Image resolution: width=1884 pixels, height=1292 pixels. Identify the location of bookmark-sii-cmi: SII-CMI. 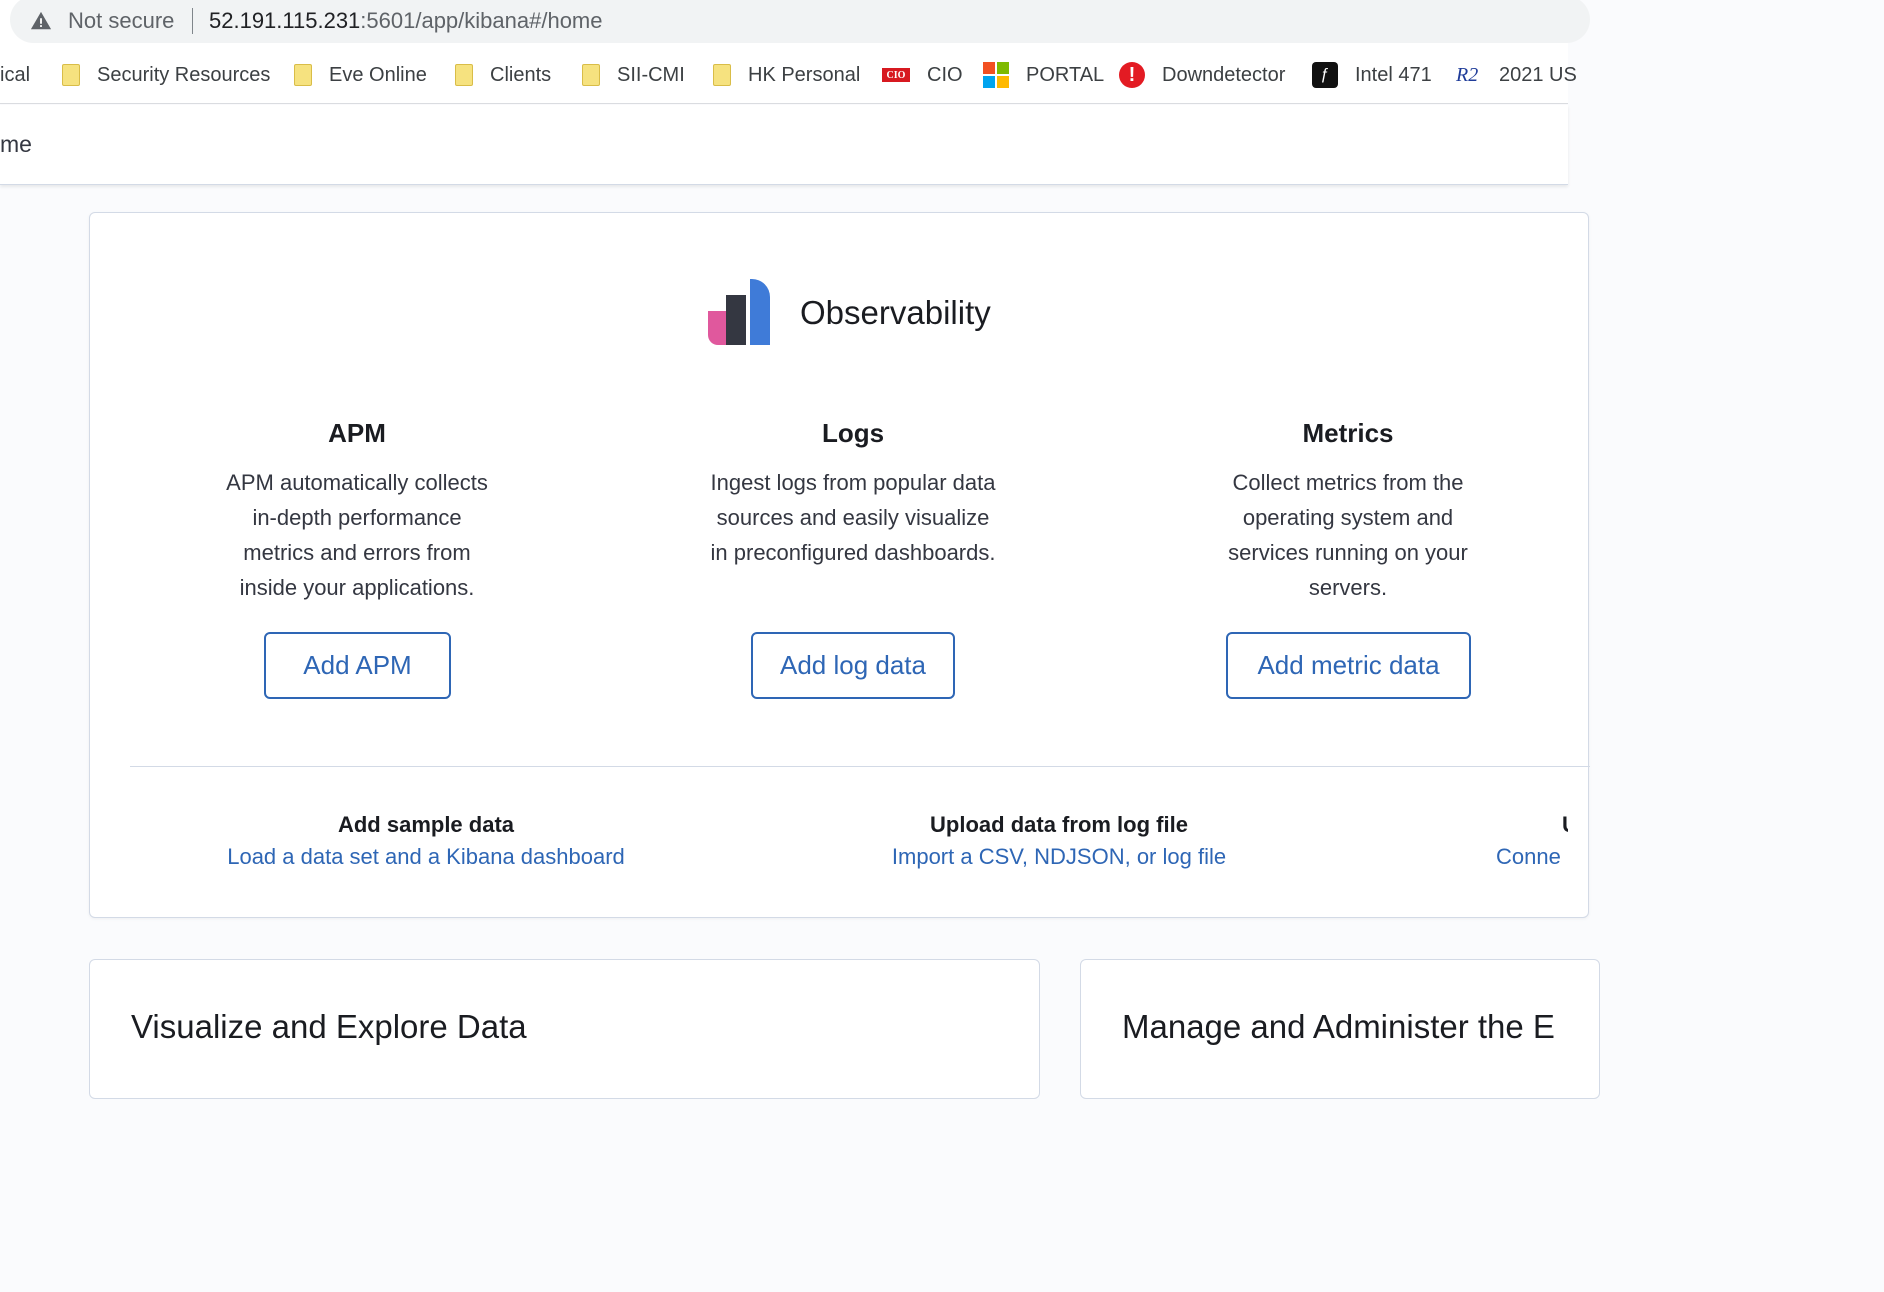
(633, 75).